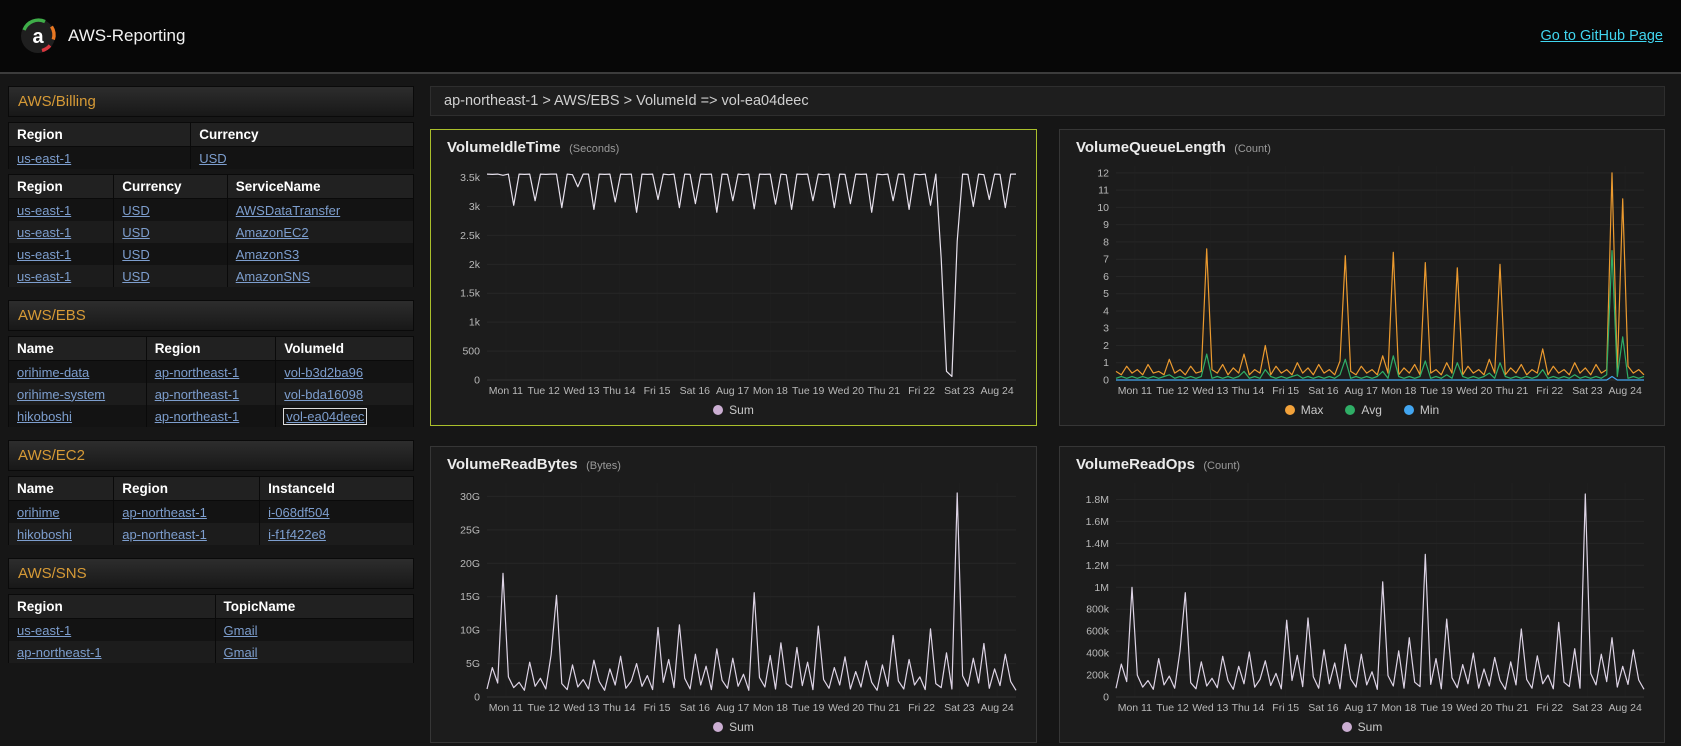  What do you see at coordinates (298, 512) in the screenshot?
I see `instance-id-link: i-068df504` at bounding box center [298, 512].